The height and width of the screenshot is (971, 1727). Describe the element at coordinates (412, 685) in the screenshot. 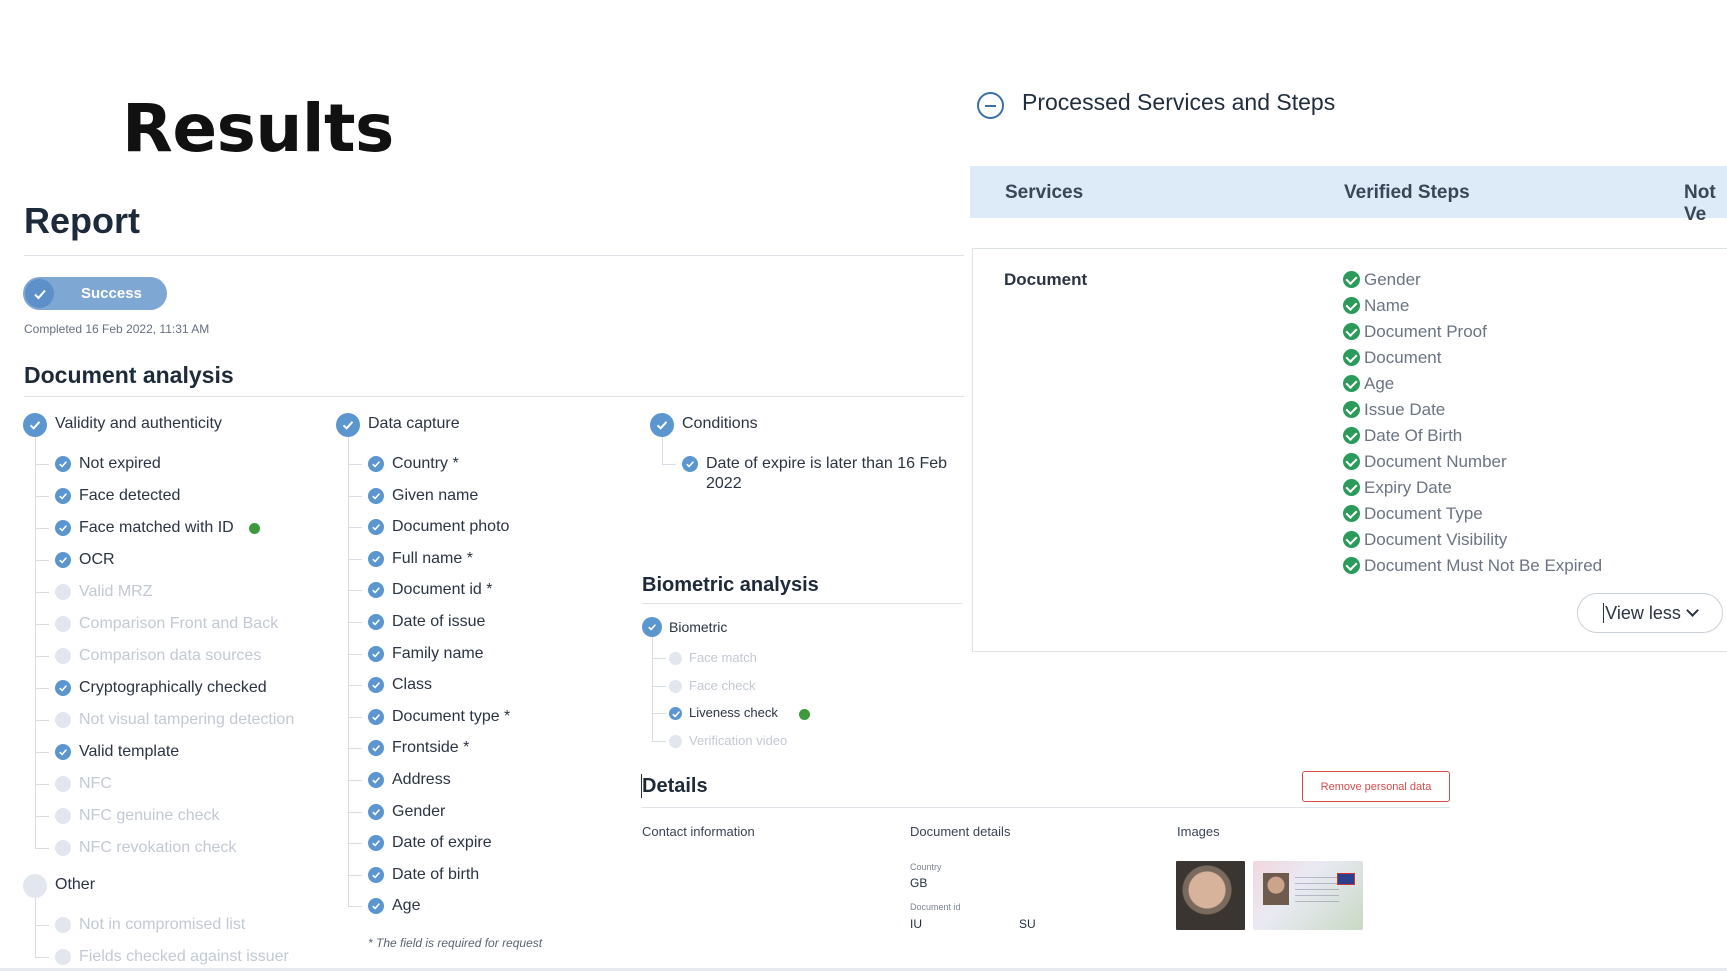

I see `list-item: Class` at that location.